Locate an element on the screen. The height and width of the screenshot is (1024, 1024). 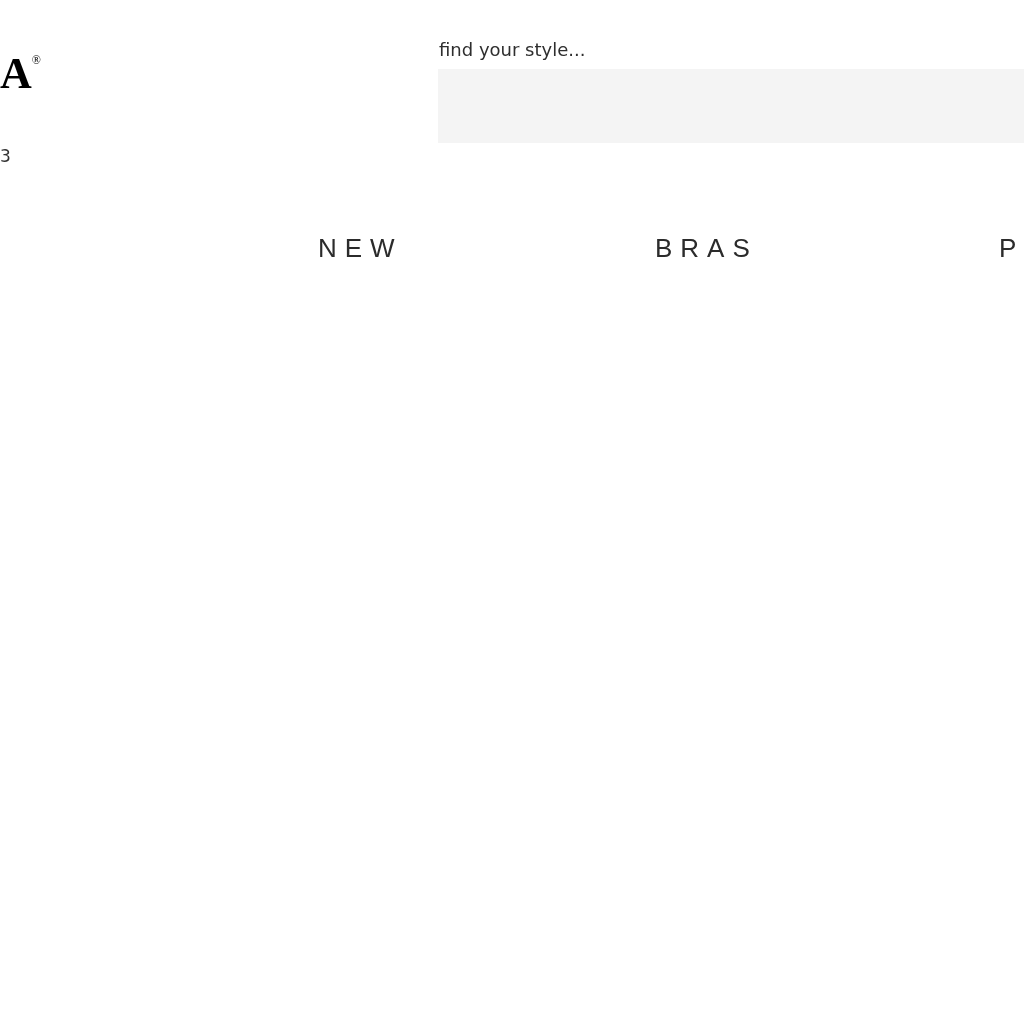
brand-logo: A$^{®}$ is located at coordinates (20, 74).